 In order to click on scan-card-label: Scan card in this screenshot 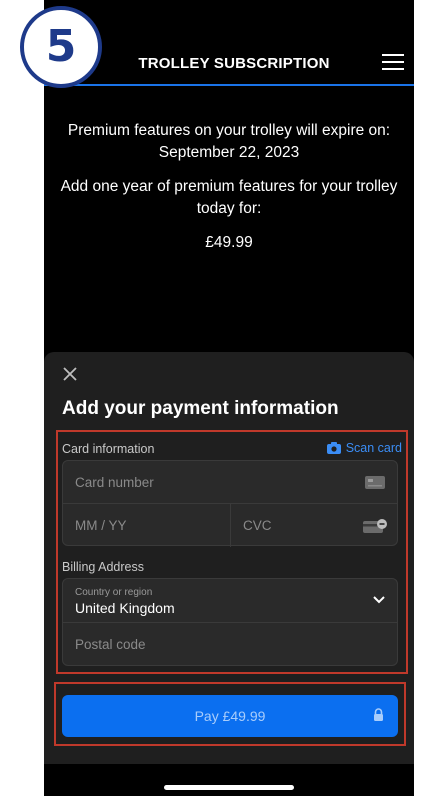, I will do `click(373, 448)`.